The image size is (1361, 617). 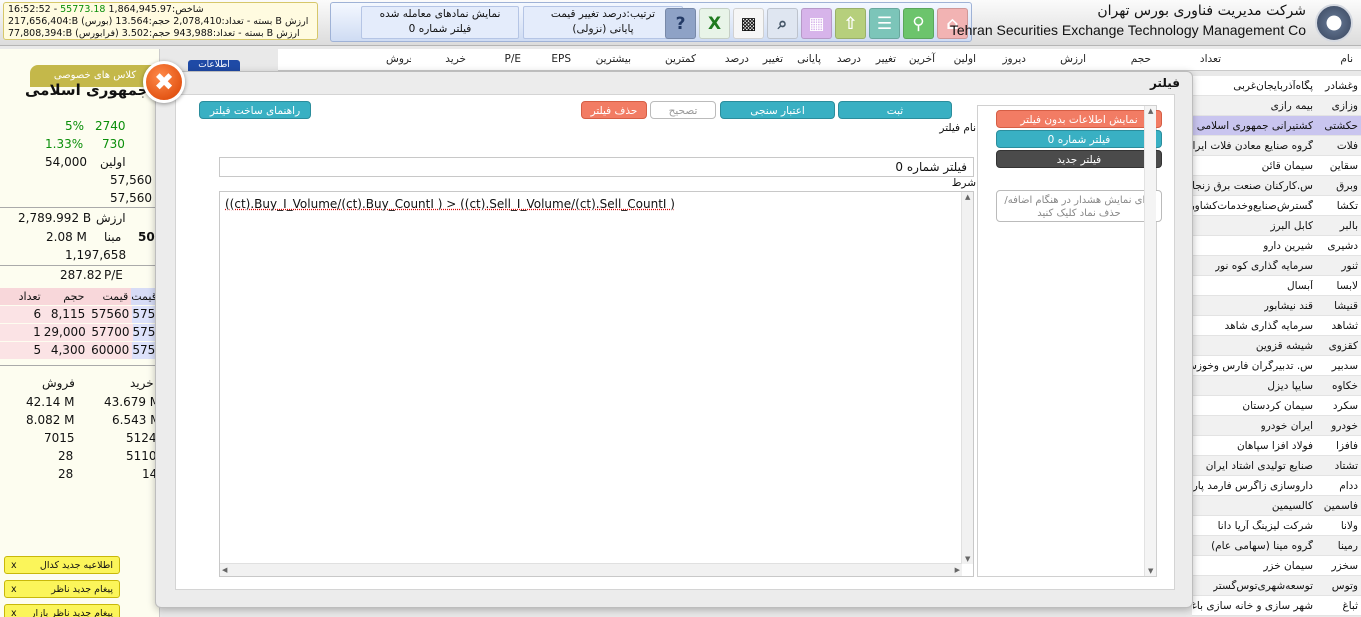 What do you see at coordinates (1276, 546) in the screenshot?
I see `table-row: گروه مینا (سهامی عام) رمینا` at bounding box center [1276, 546].